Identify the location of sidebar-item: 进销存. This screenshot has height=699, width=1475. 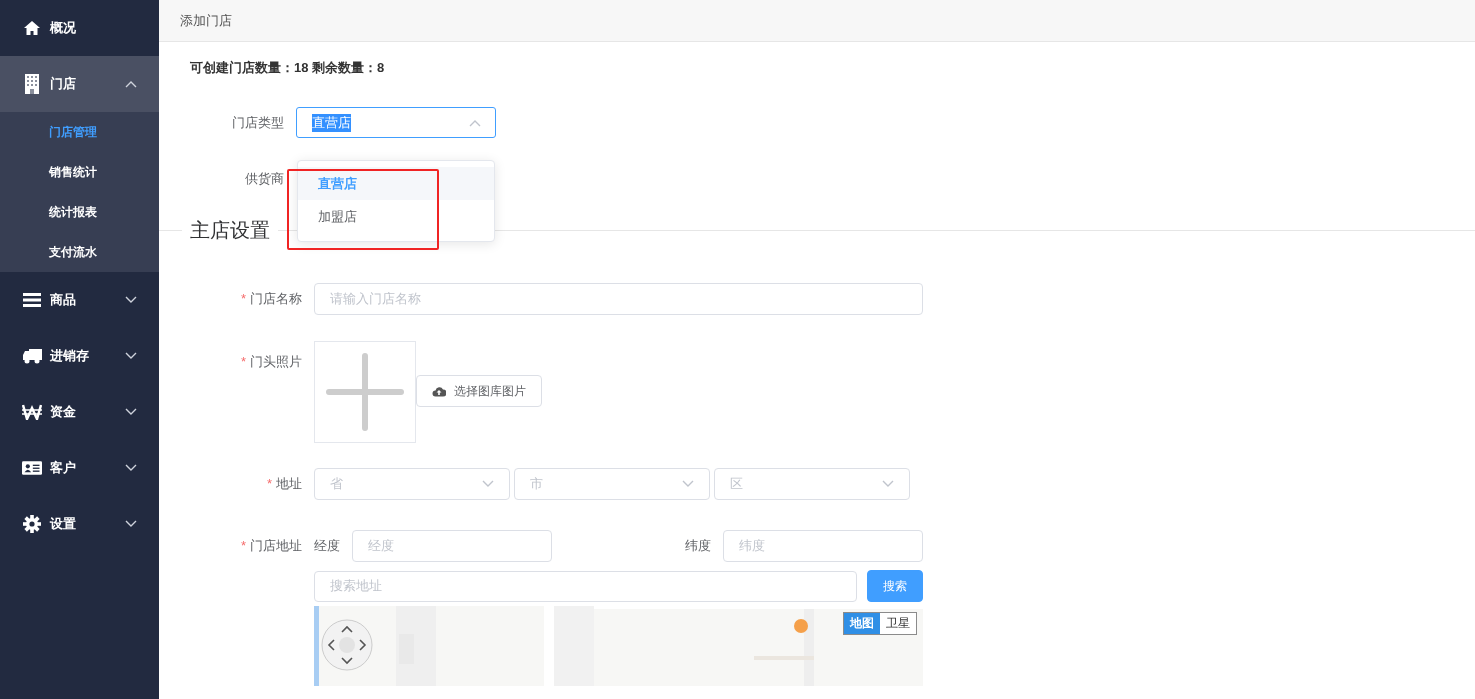
(79, 356).